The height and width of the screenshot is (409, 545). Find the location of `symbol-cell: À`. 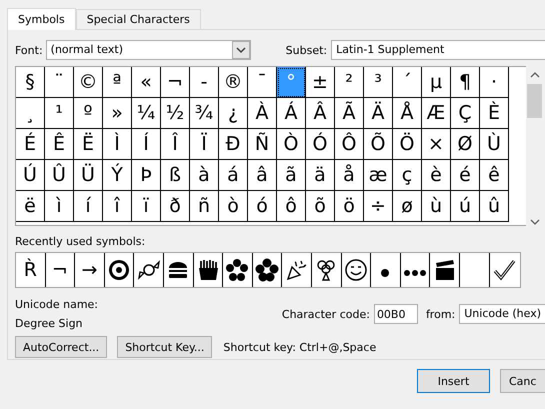

symbol-cell: À is located at coordinates (262, 113).